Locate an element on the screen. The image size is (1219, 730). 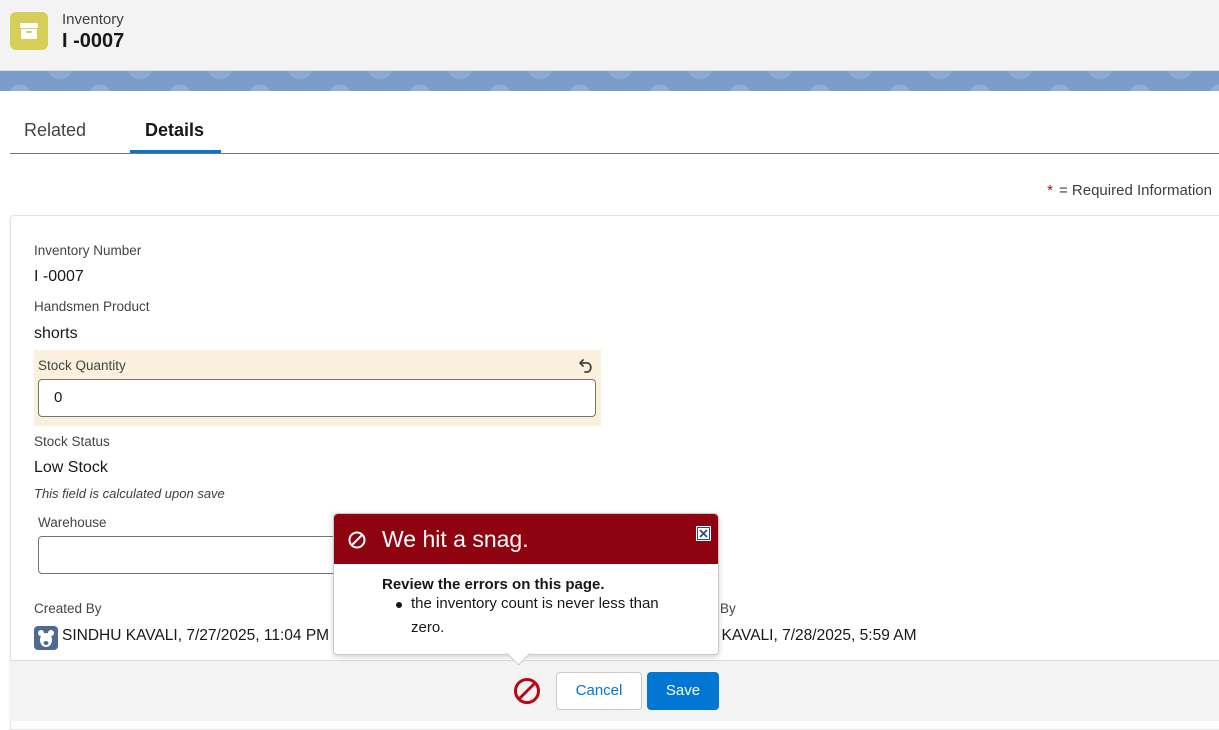
ban-icon is located at coordinates (357, 542).